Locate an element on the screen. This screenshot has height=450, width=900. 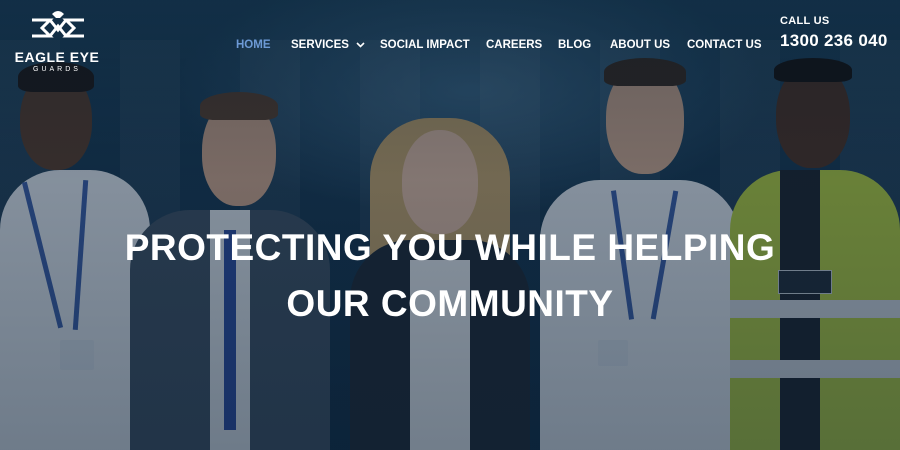
brand-logo: EAGLE EYE GUARDS is located at coordinates (57, 45).